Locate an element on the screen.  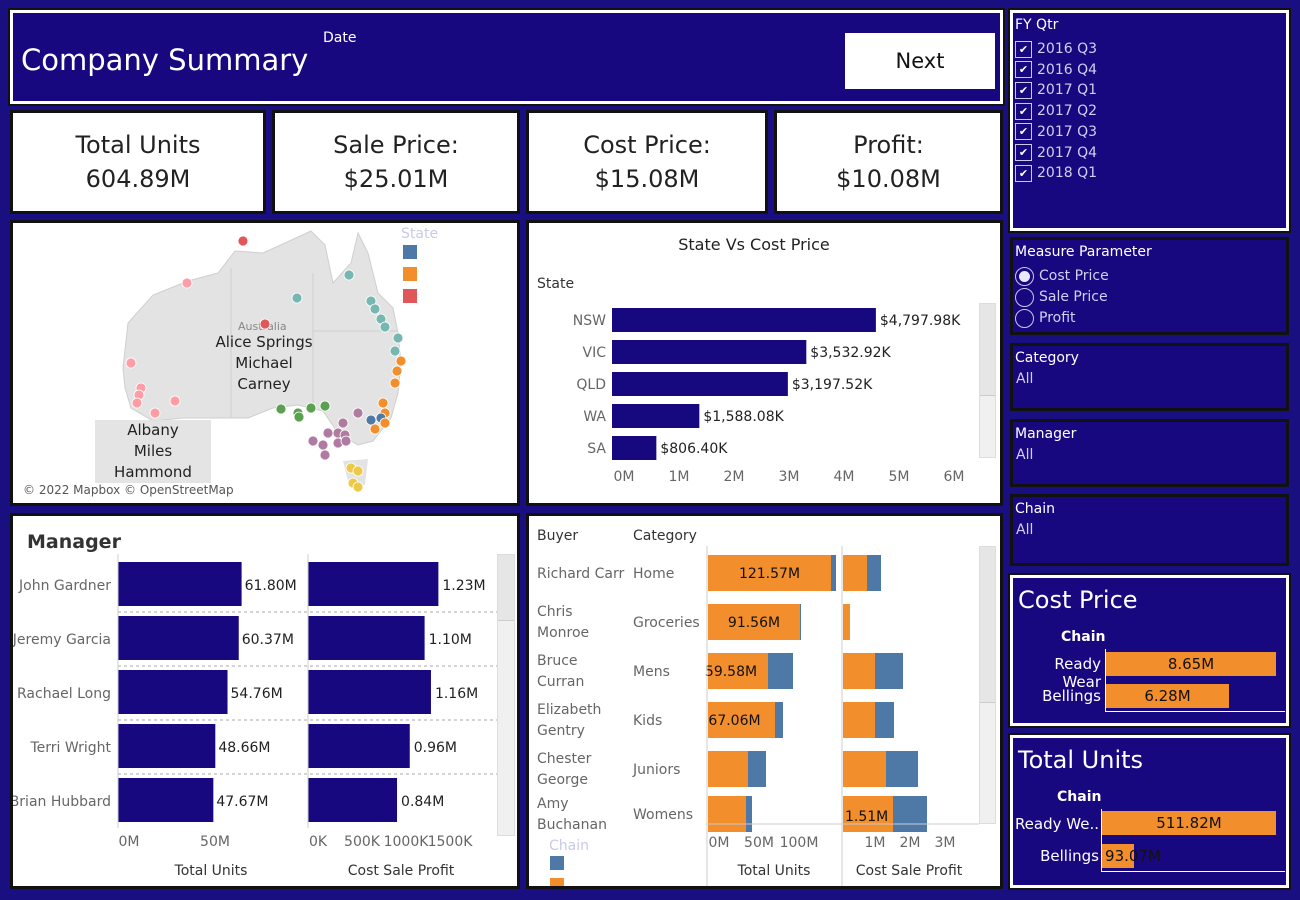
category-dropdown: All is located at coordinates (1024, 379).